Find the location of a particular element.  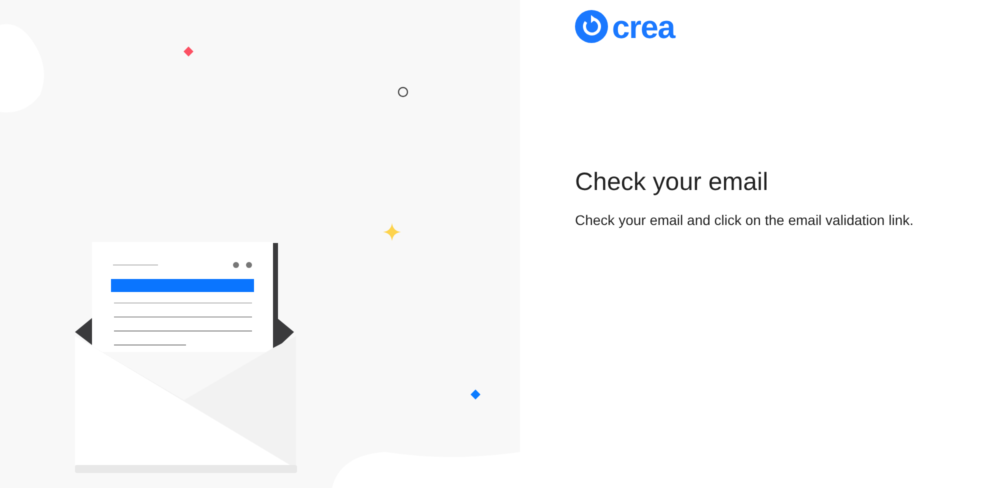

logo-text: crea is located at coordinates (643, 26).